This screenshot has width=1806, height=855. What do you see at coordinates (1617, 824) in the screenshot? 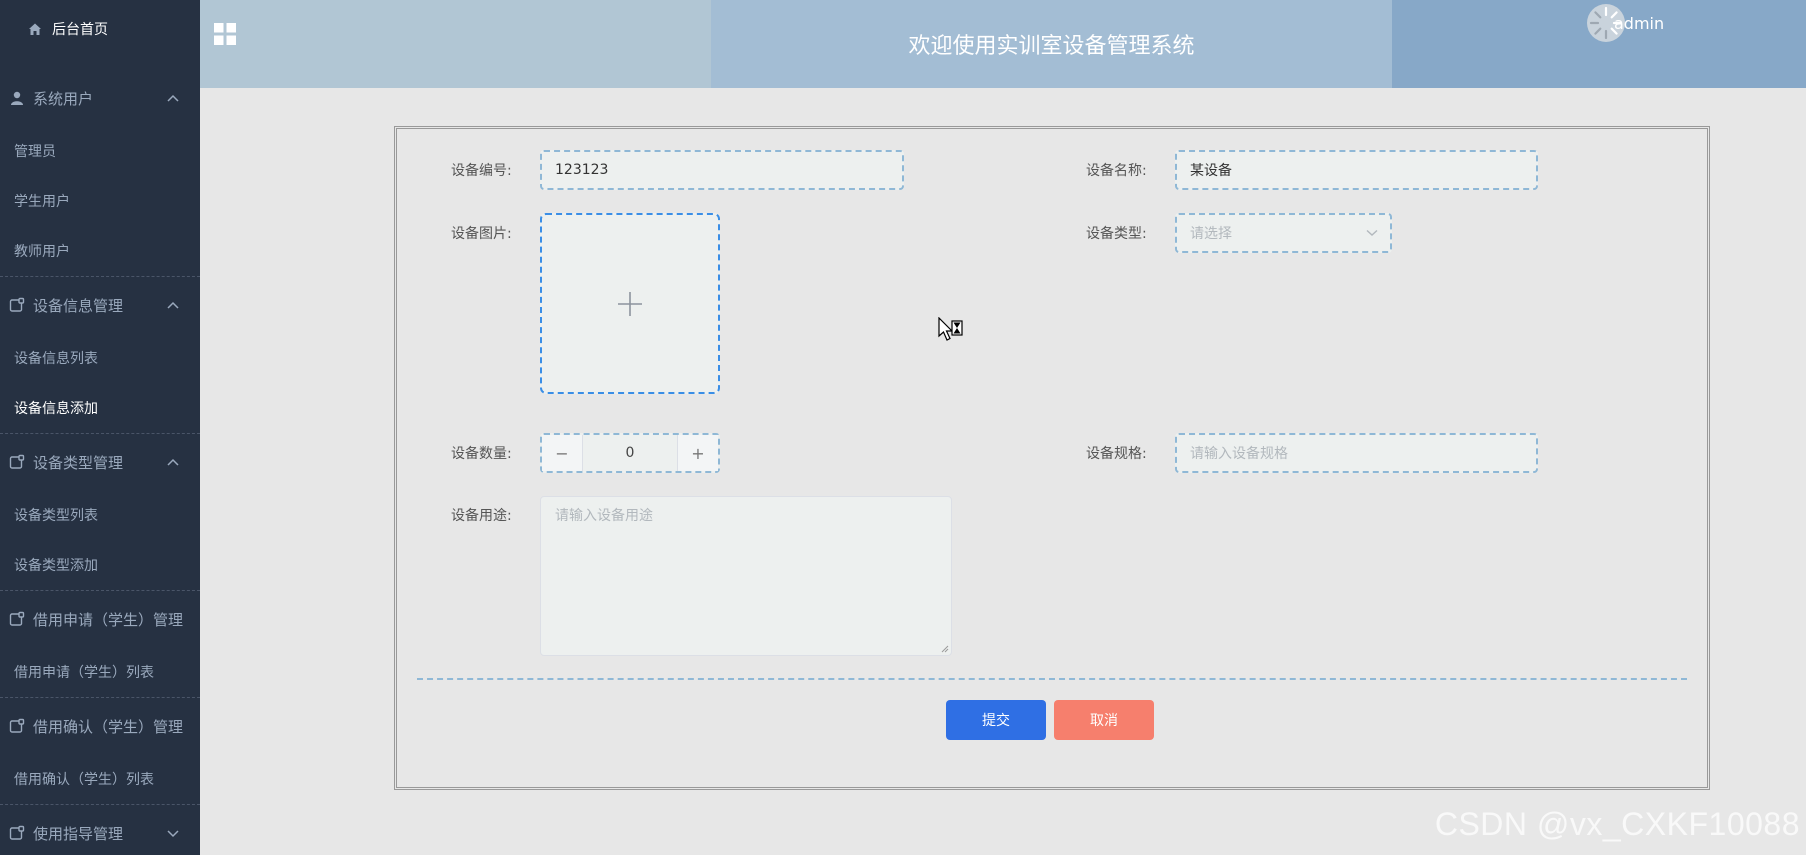
I see `watermark: CSDN @vx_CXKF10088` at bounding box center [1617, 824].